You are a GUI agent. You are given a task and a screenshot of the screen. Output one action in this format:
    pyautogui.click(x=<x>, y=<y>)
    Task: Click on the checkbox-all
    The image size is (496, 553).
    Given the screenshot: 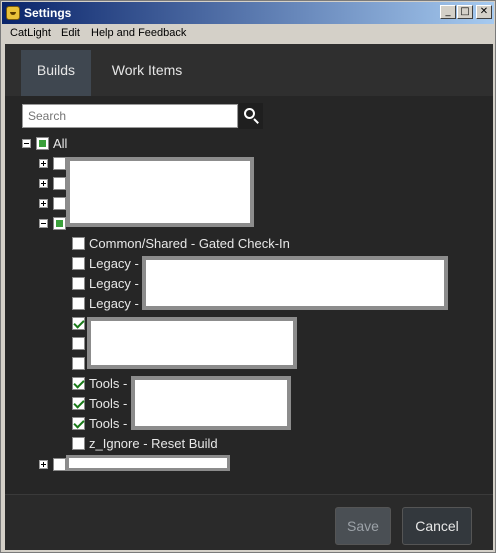 What is the action you would take?
    pyautogui.click(x=42, y=143)
    